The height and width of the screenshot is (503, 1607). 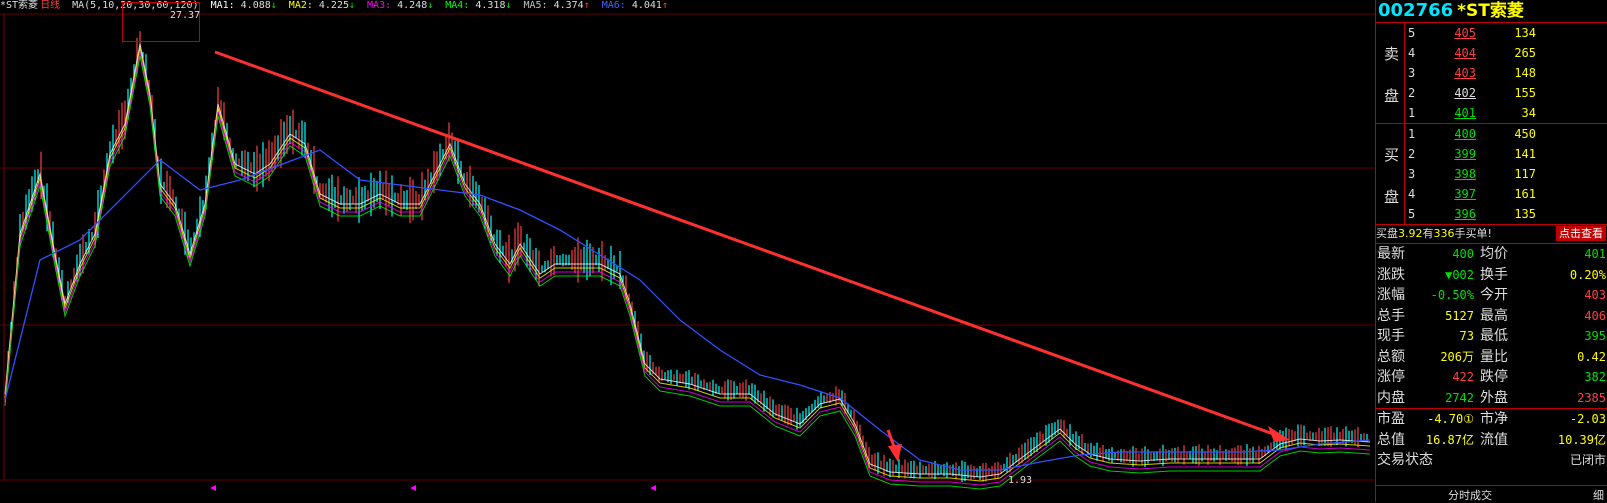 I want to click on stock-name: *ST索菱, so click(x=1490, y=11).